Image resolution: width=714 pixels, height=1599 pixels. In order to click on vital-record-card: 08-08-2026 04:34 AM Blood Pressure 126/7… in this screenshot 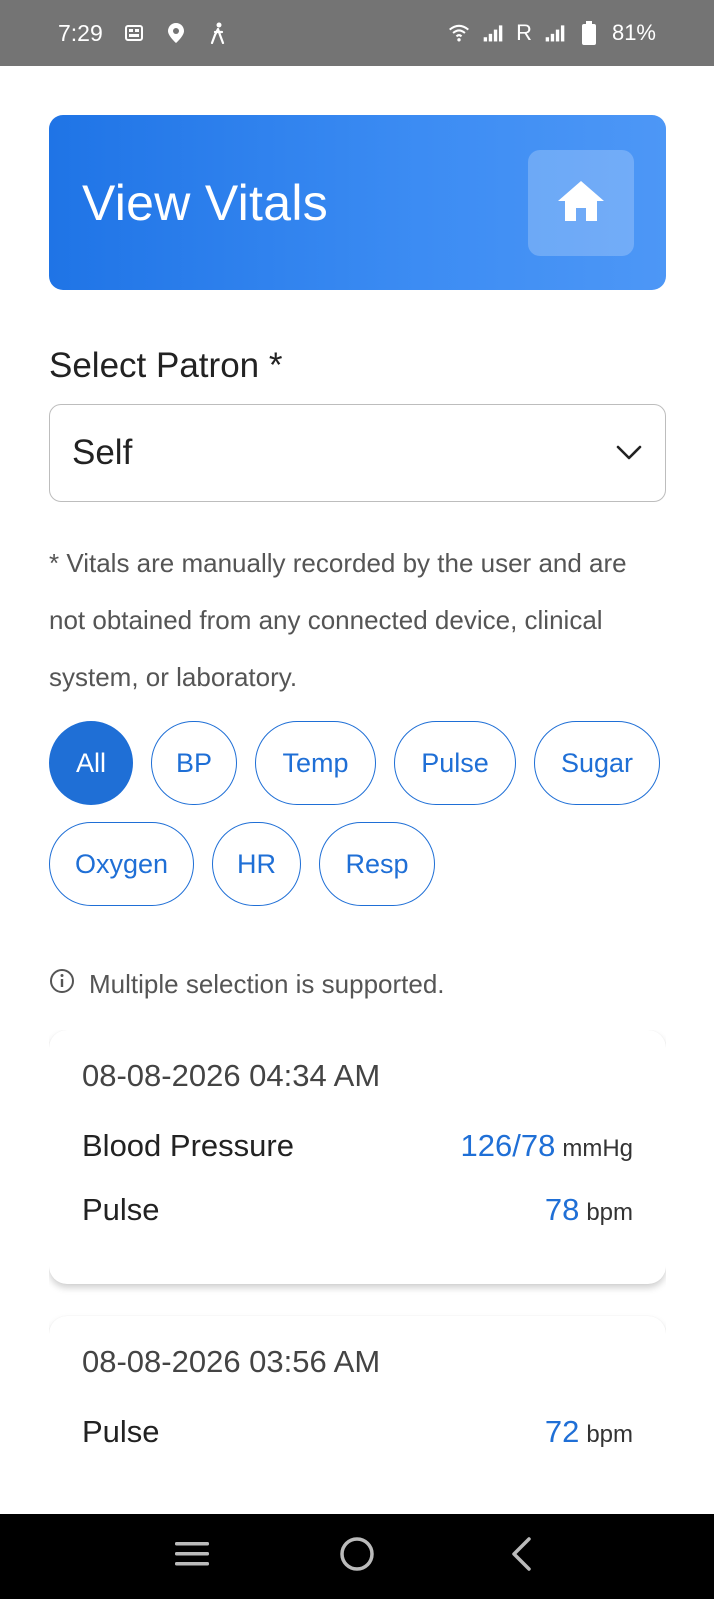, I will do `click(357, 1157)`.